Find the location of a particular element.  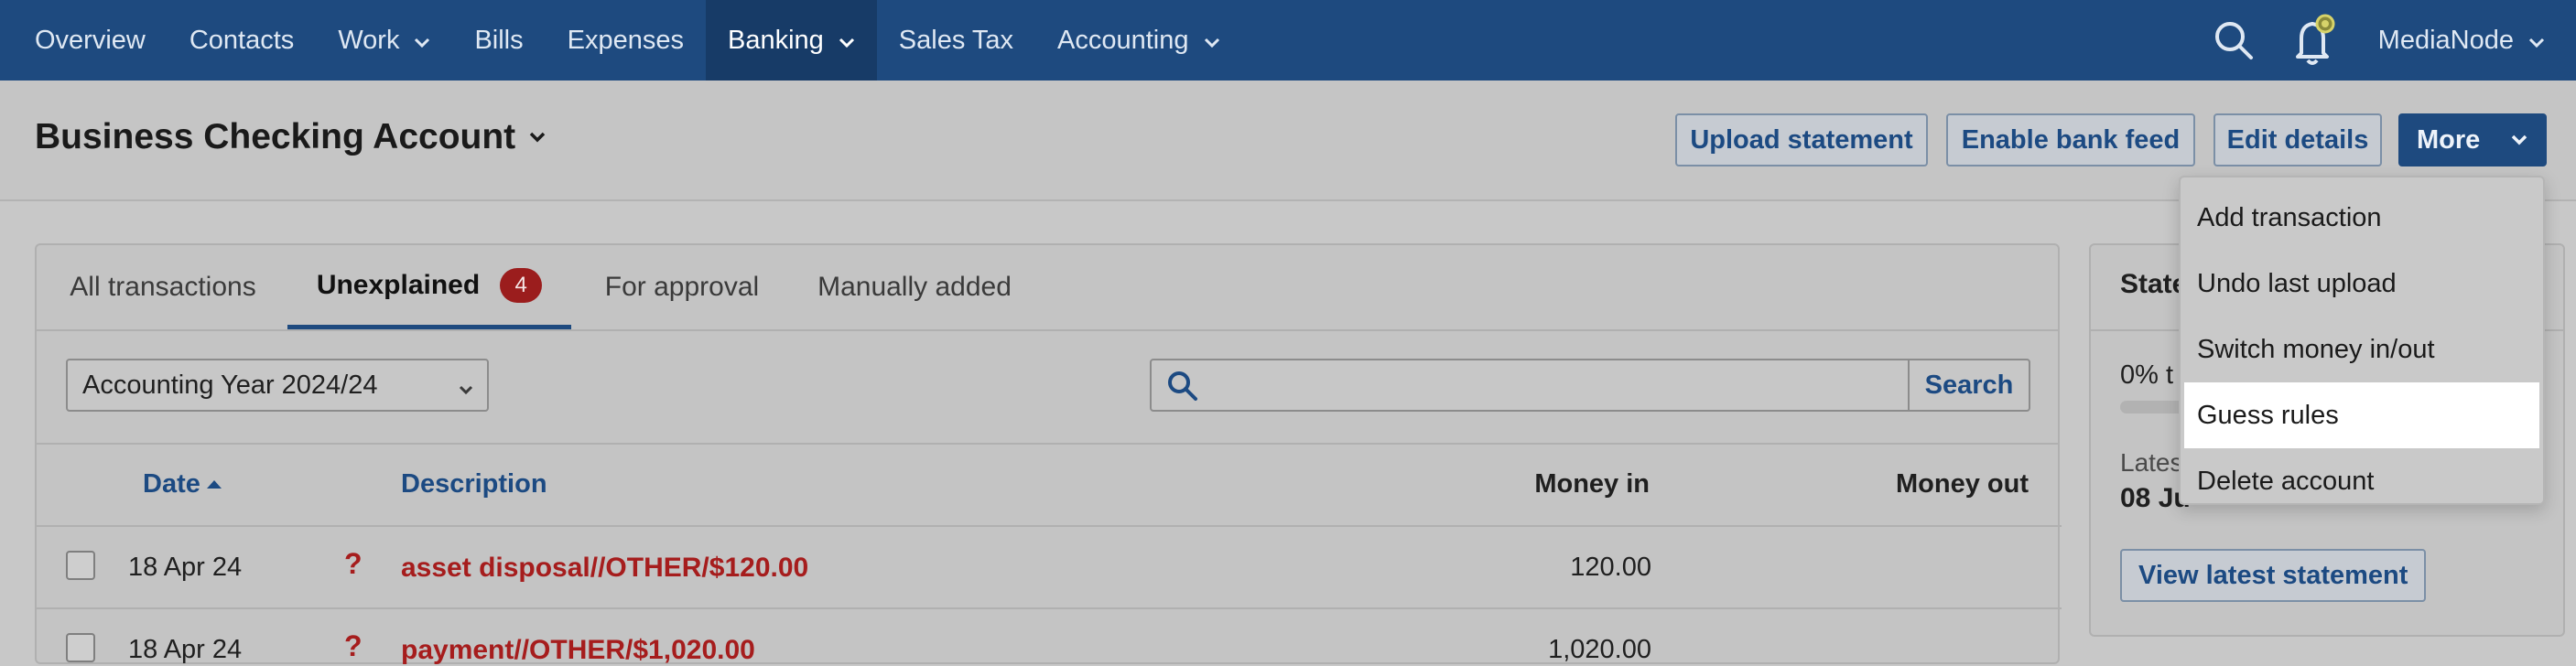

statement-progress-text: 0% t is located at coordinates (2147, 375).